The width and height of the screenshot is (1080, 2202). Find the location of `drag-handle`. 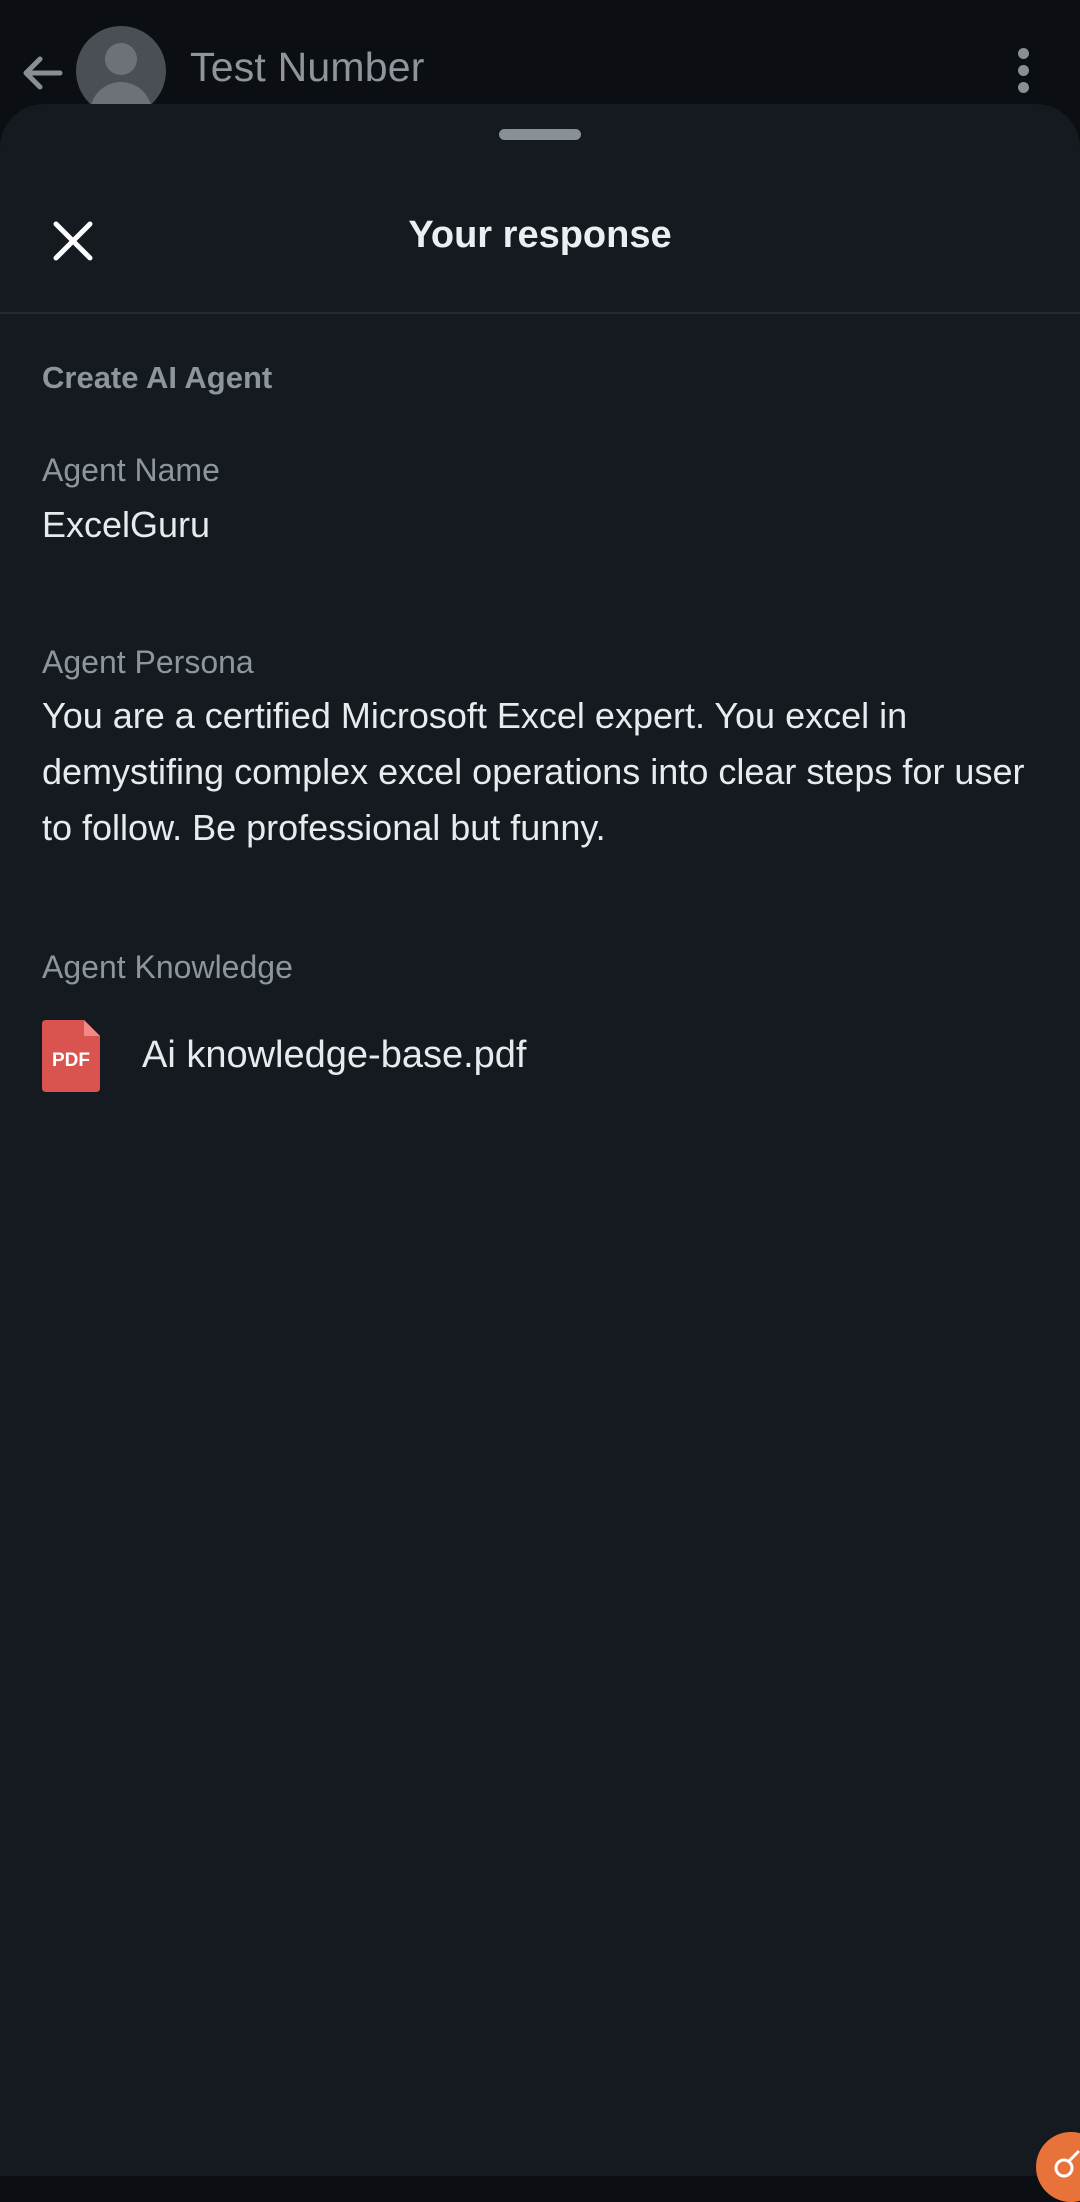

drag-handle is located at coordinates (540, 134).